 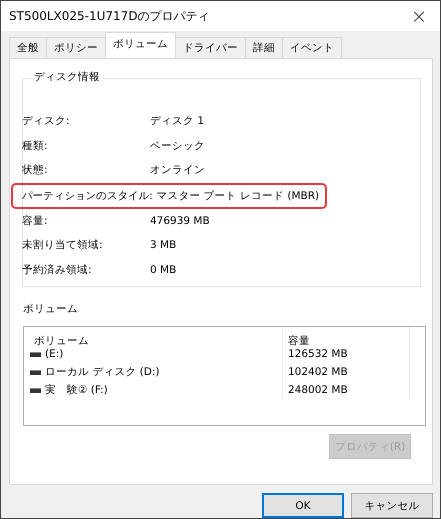 I want to click on table-cell: ローカル ディスク (D:), so click(x=102, y=372).